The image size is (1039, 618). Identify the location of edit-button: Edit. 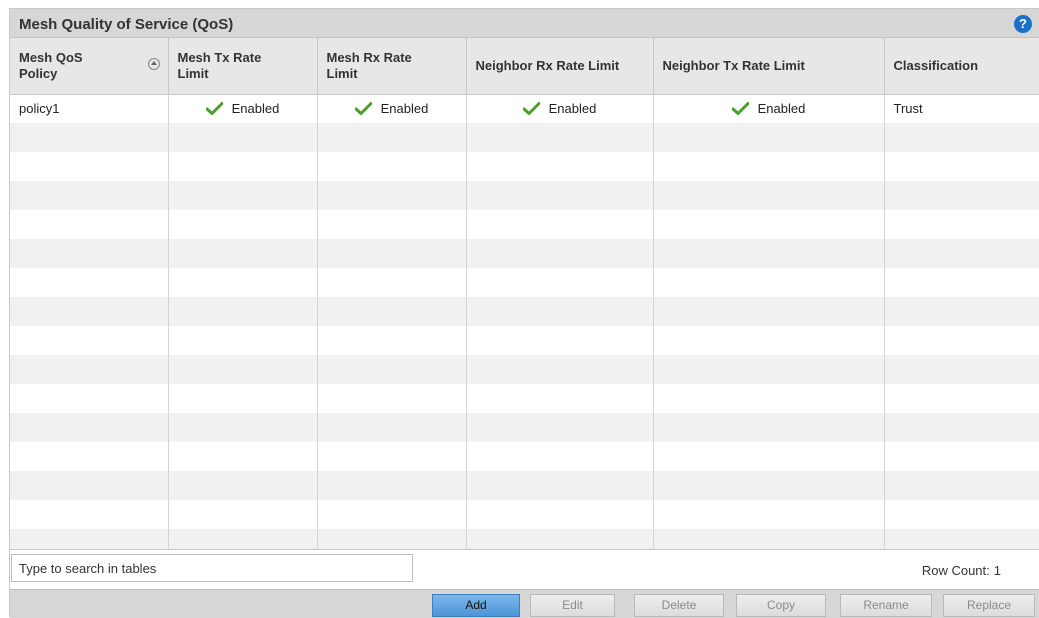
(572, 605).